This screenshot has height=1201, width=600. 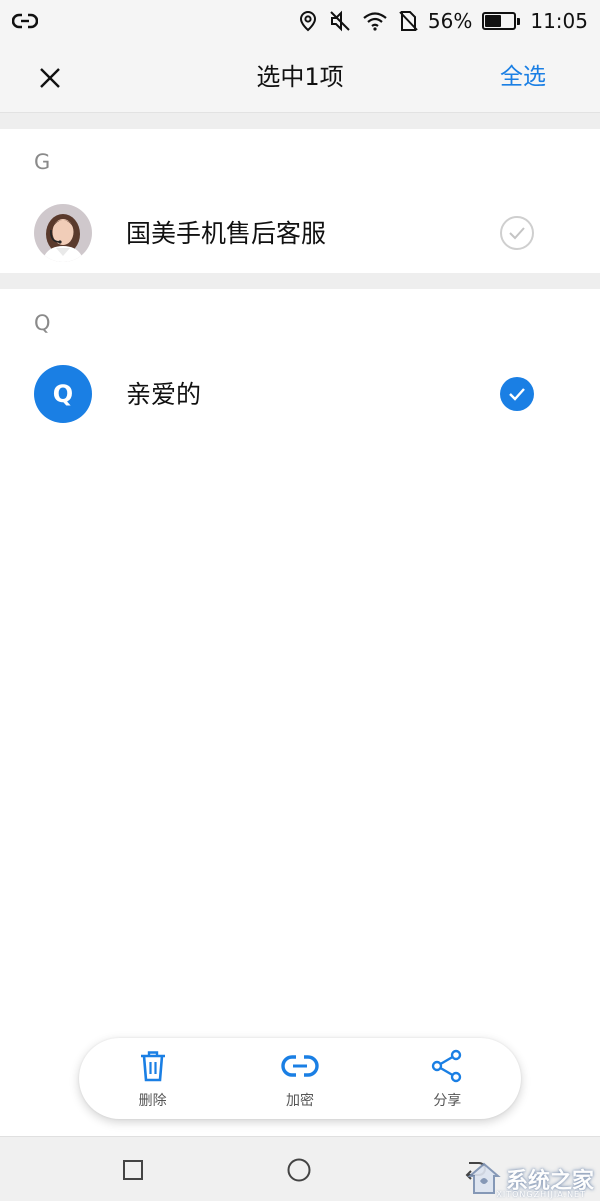 What do you see at coordinates (493, 21) in the screenshot?
I see `battery-fill` at bounding box center [493, 21].